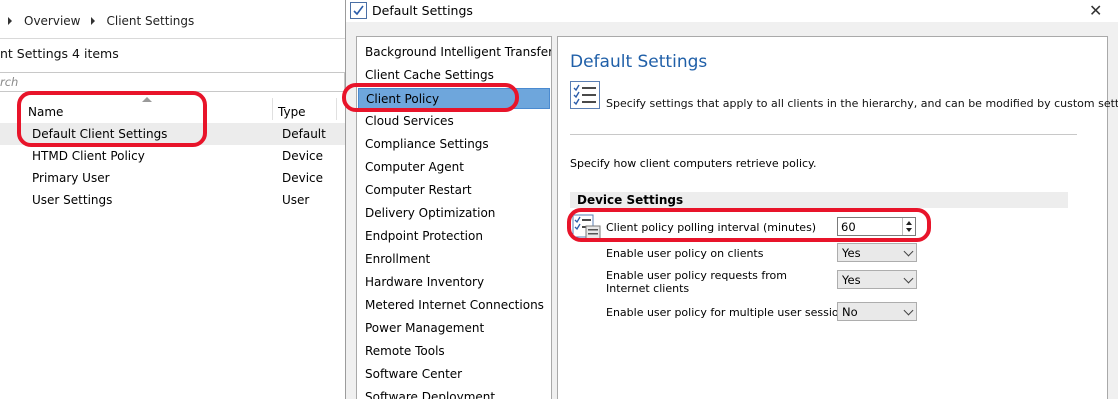  Describe the element at coordinates (909, 230) in the screenshot. I see `spinner-down-icon` at that location.